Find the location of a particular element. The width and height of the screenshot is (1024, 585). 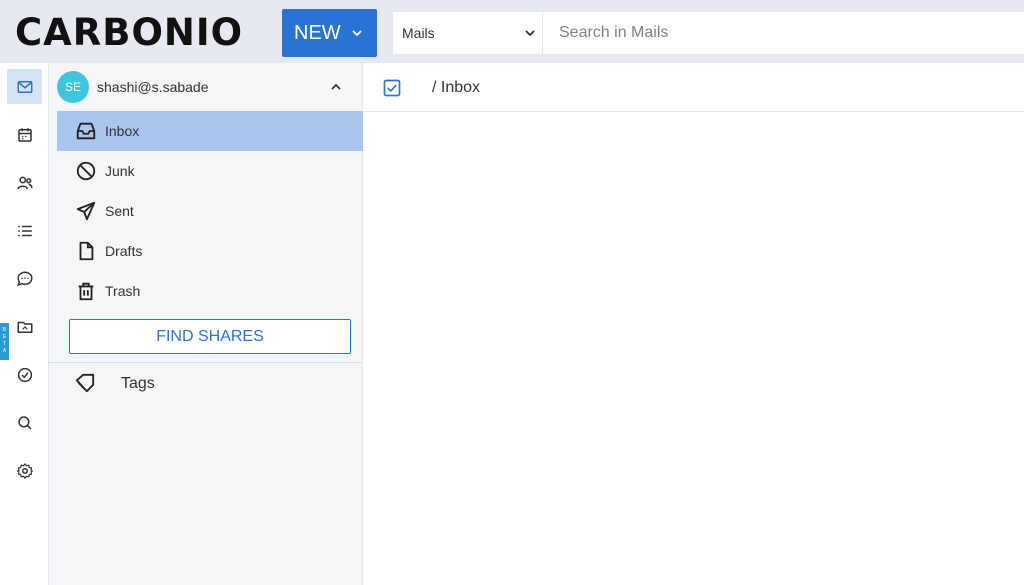

mail-module-button is located at coordinates (24, 86).